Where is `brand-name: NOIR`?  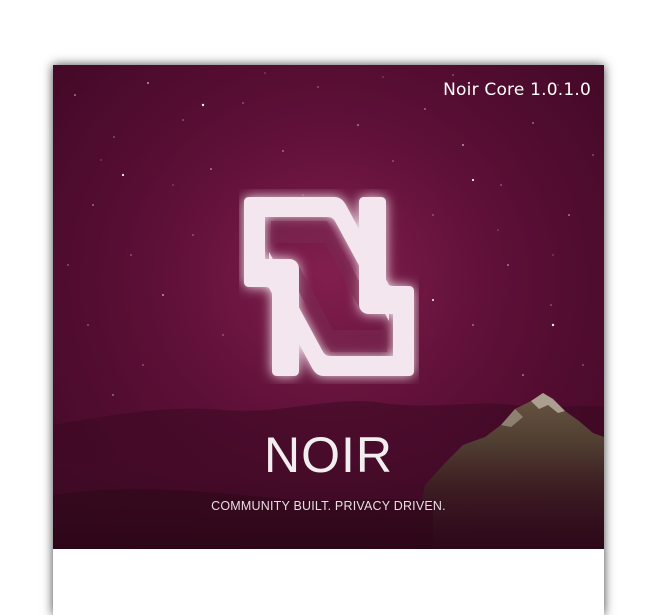 brand-name: NOIR is located at coordinates (328, 455).